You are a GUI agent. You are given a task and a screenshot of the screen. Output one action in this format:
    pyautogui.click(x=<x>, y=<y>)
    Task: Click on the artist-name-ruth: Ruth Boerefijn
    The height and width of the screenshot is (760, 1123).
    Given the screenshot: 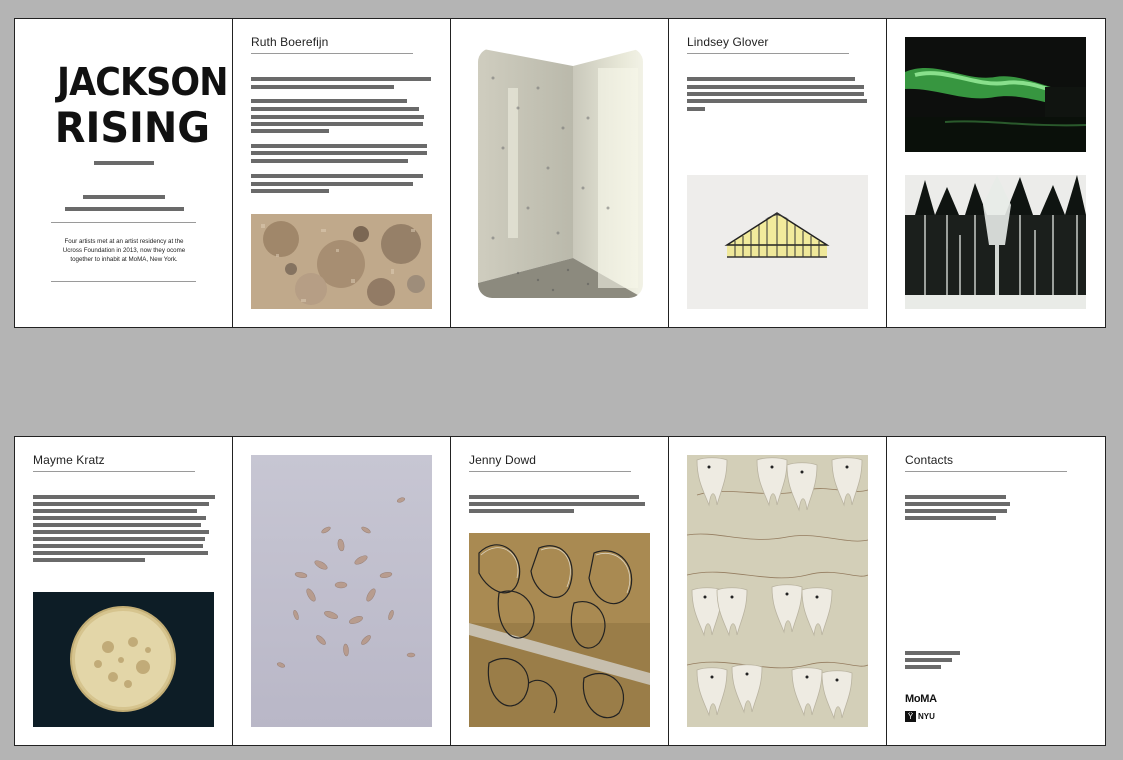 What is the action you would take?
    pyautogui.click(x=332, y=44)
    